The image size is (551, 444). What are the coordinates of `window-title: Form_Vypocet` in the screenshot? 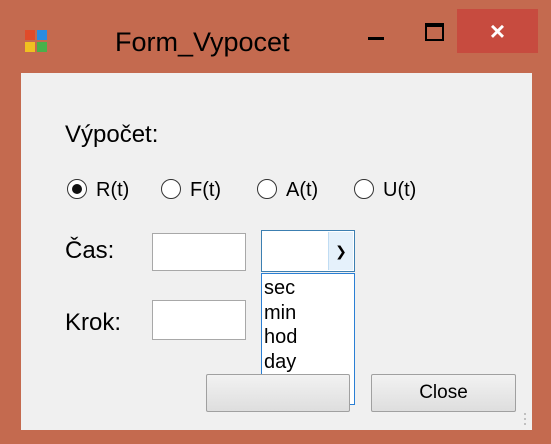 It's located at (202, 42).